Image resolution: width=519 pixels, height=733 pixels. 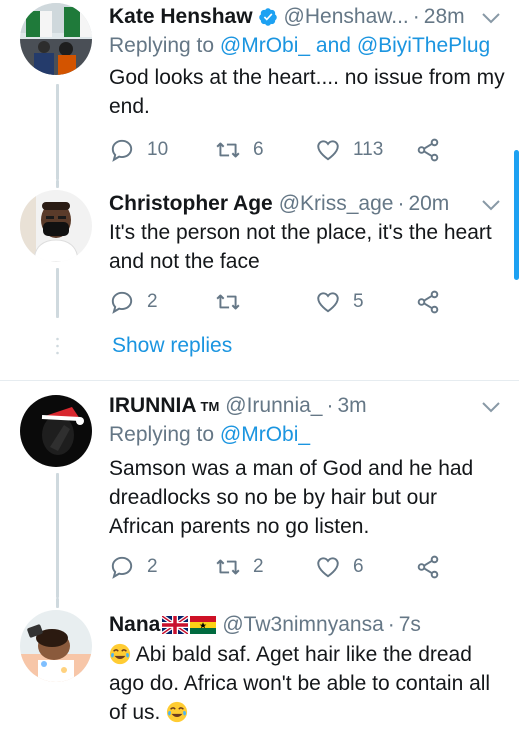 What do you see at coordinates (267, 17) in the screenshot?
I see `verified-badge-icon` at bounding box center [267, 17].